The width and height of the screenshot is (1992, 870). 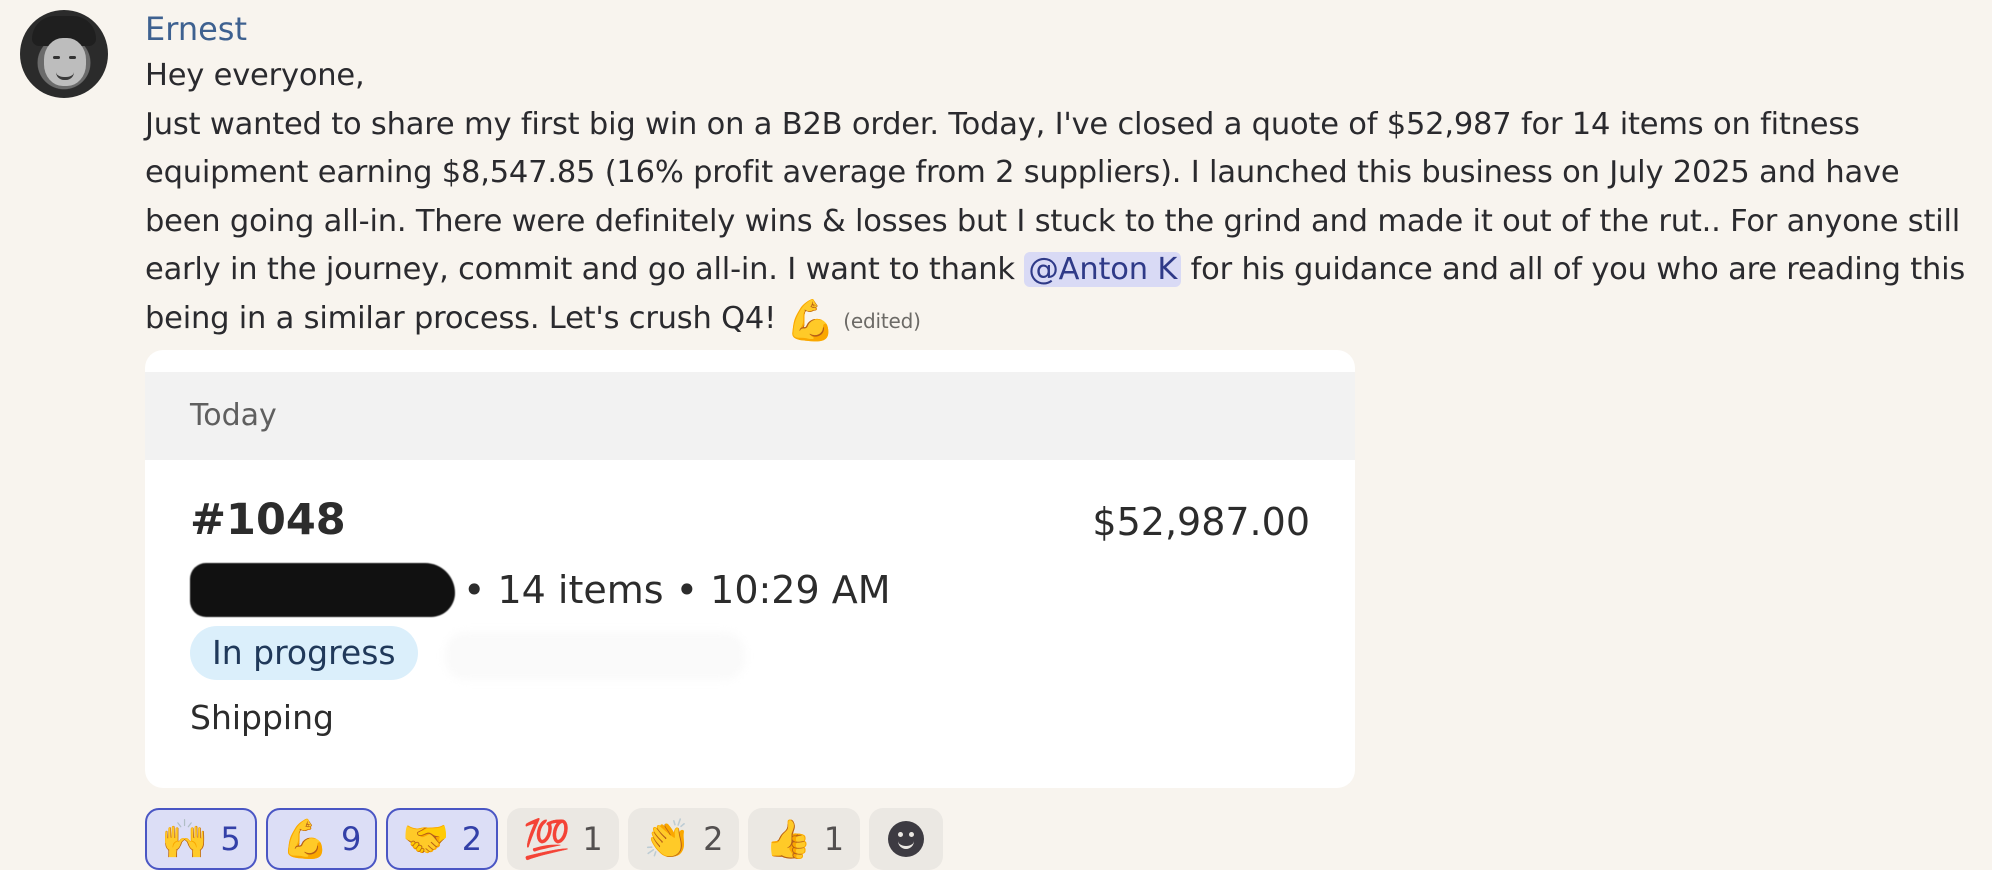 I want to click on flexed-biceps-emoji: 💪, so click(x=810, y=320).